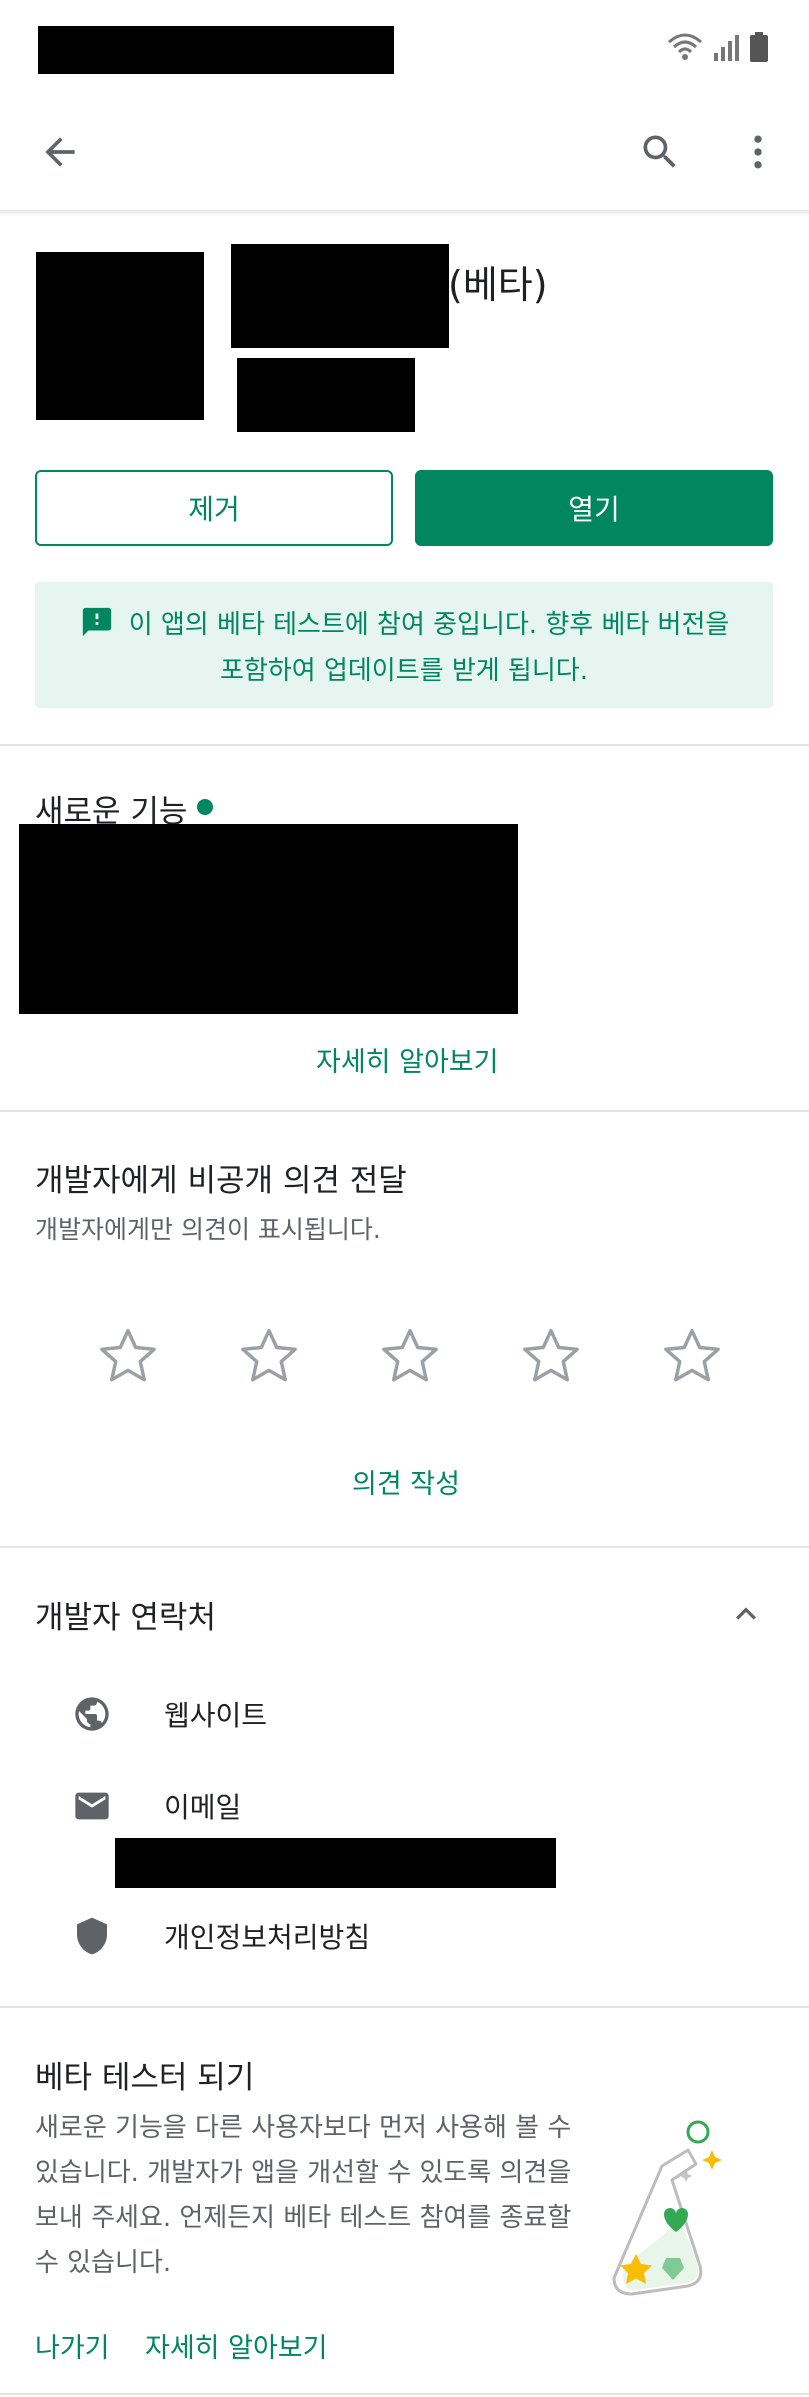 The image size is (809, 2397). What do you see at coordinates (120, 336) in the screenshot?
I see `app-icon-redacted` at bounding box center [120, 336].